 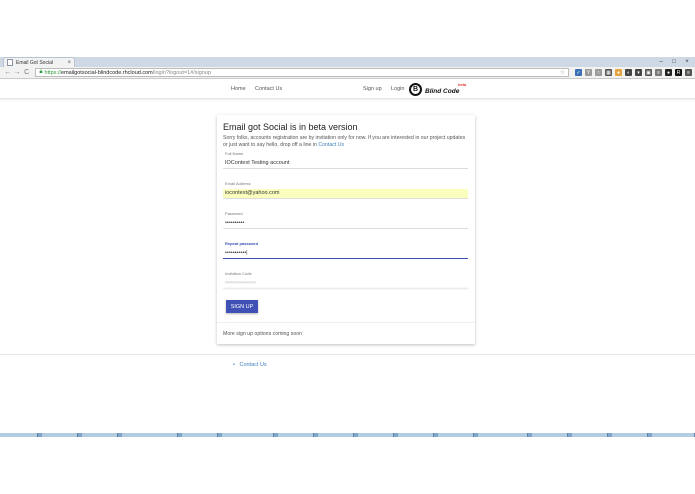 I want to click on full-name-input: IOContext Testing account, so click(x=345, y=164).